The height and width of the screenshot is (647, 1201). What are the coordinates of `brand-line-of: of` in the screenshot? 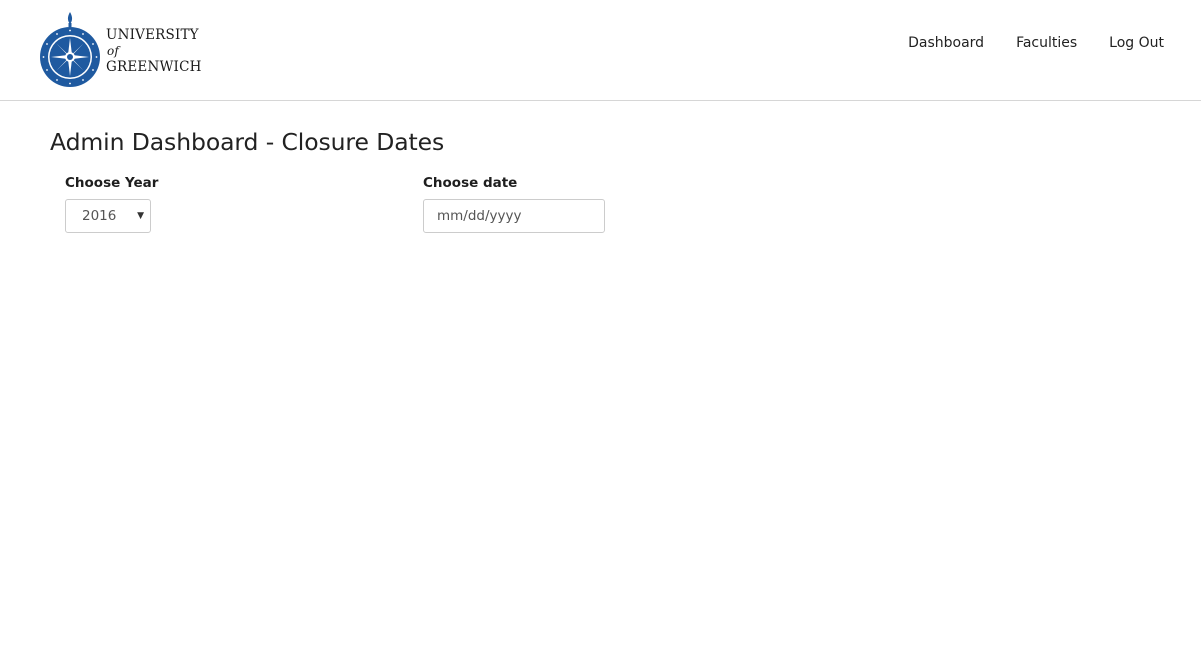 It's located at (113, 51).